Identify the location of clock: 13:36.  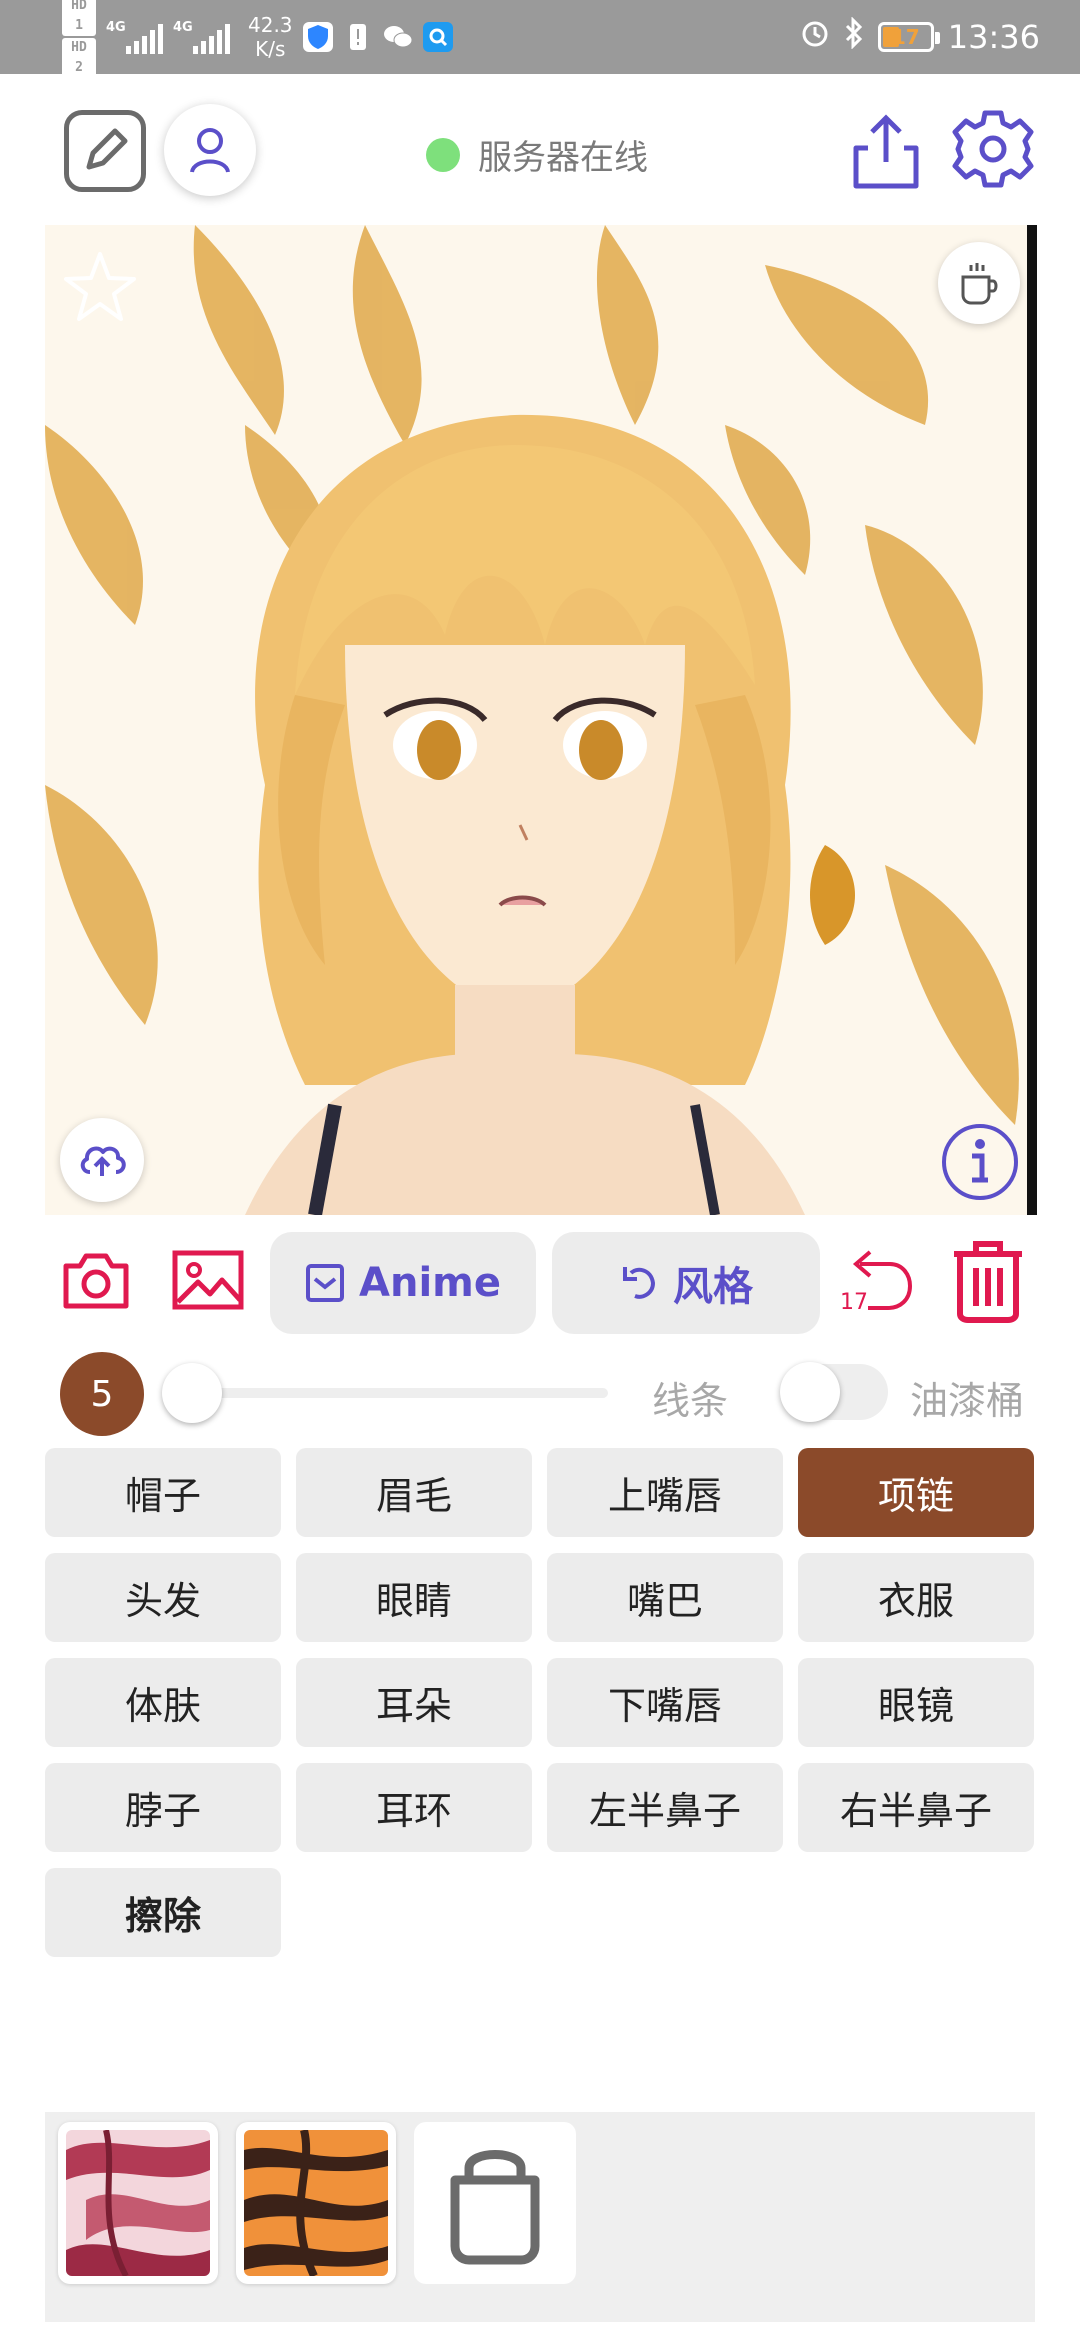
(993, 37).